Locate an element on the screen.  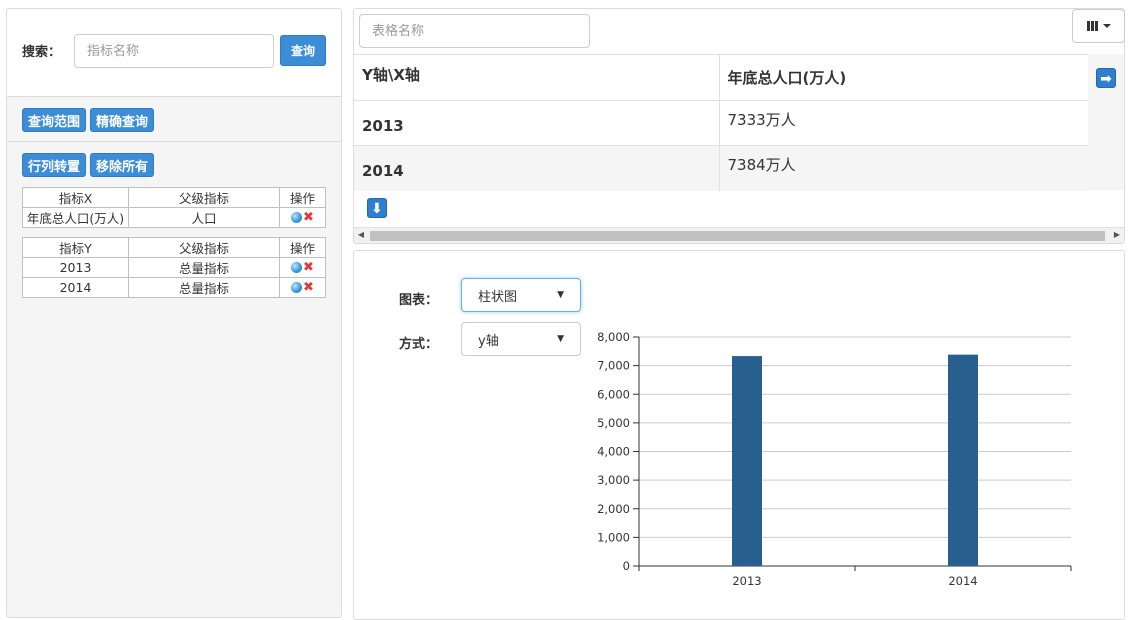
cell-value: 7384万人 is located at coordinates (903, 168).